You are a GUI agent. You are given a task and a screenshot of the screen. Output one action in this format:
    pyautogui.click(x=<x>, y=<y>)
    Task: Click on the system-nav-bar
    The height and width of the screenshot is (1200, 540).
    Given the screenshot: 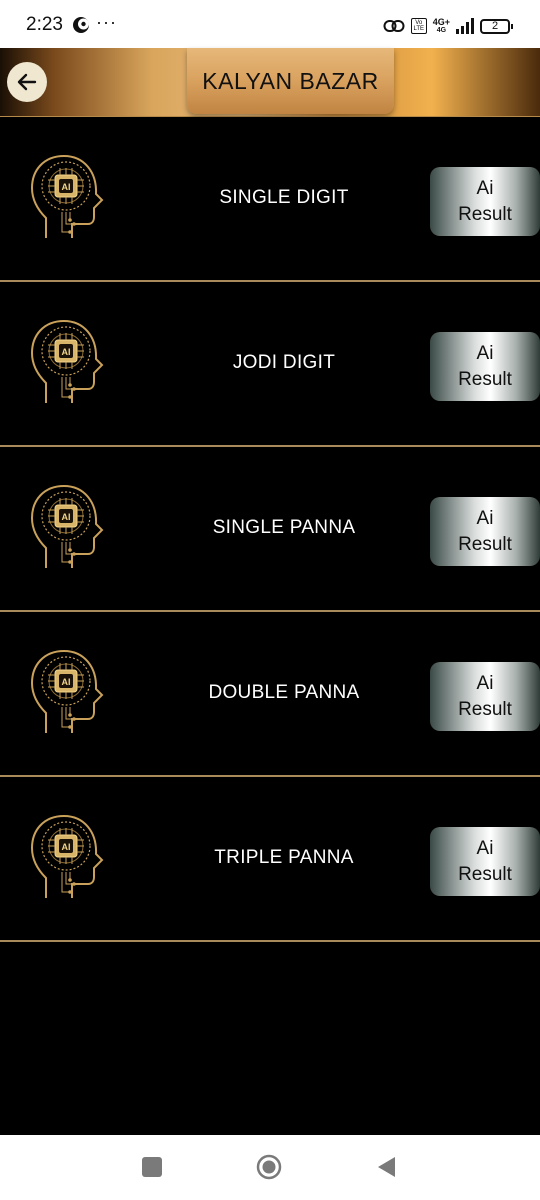 What is the action you would take?
    pyautogui.click(x=270, y=1167)
    